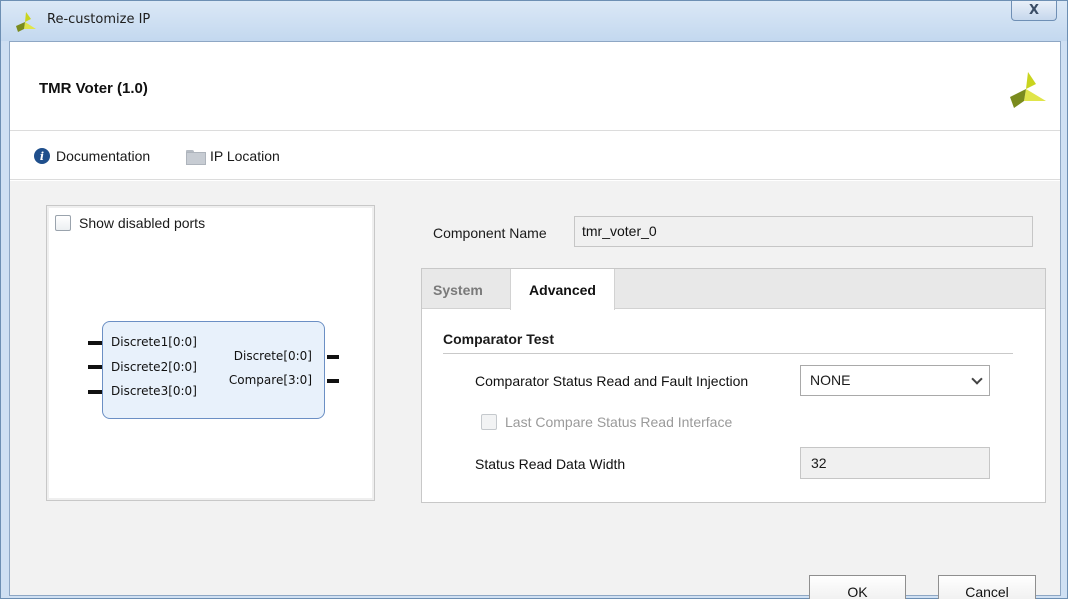 The height and width of the screenshot is (599, 1068). I want to click on component-name-input: tmr_voter_0, so click(803, 231).